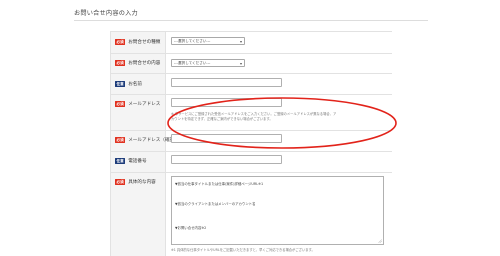 This screenshot has height=256, width=500. What do you see at coordinates (226, 159) in the screenshot?
I see `phone-input` at bounding box center [226, 159].